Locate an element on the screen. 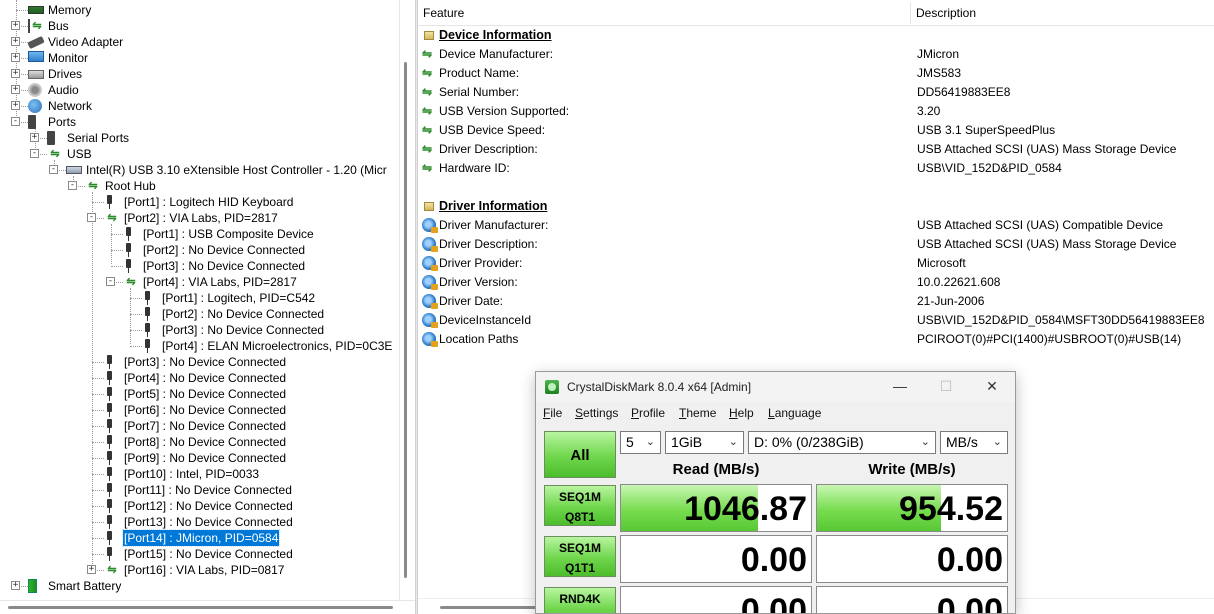 This screenshot has height=614, width=1214. details-horizontal-scroll-thumb is located at coordinates (495, 607).